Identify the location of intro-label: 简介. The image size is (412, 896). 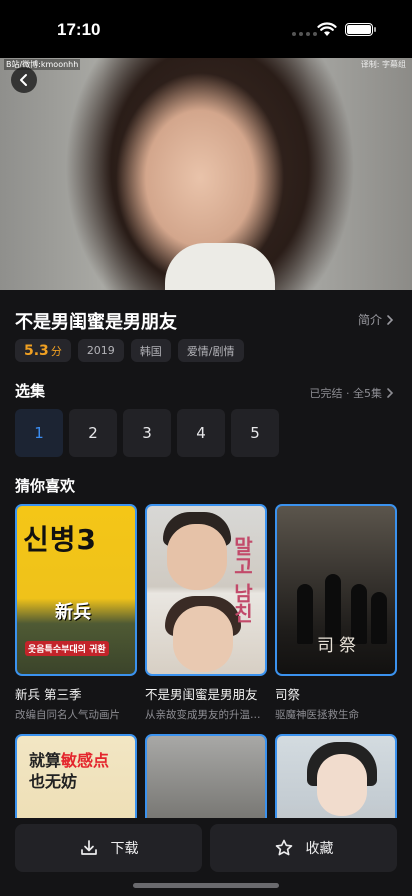
(369, 320).